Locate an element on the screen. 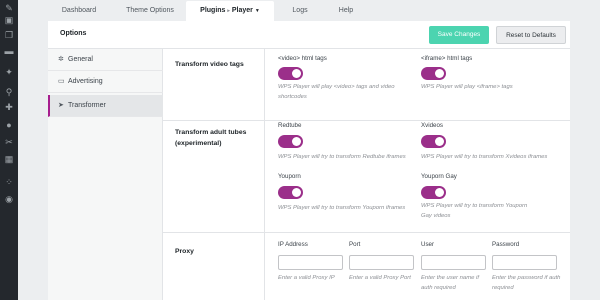 This screenshot has width=600, height=300. redtube-label: Redtube is located at coordinates (290, 125).